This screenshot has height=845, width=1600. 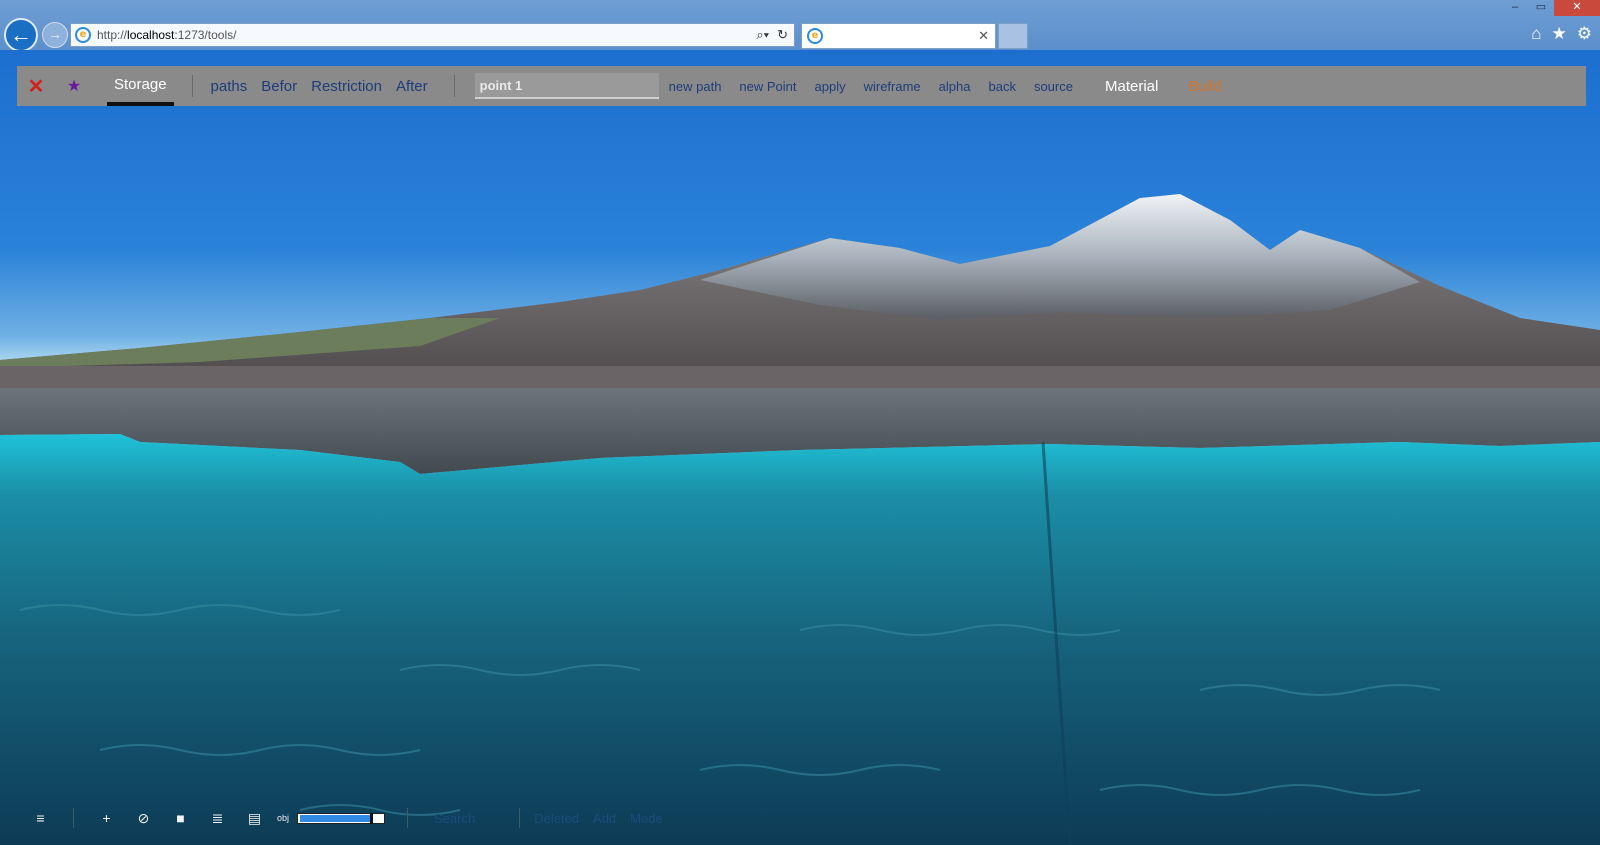 What do you see at coordinates (36, 86) in the screenshot?
I see `close-icon: ✕` at bounding box center [36, 86].